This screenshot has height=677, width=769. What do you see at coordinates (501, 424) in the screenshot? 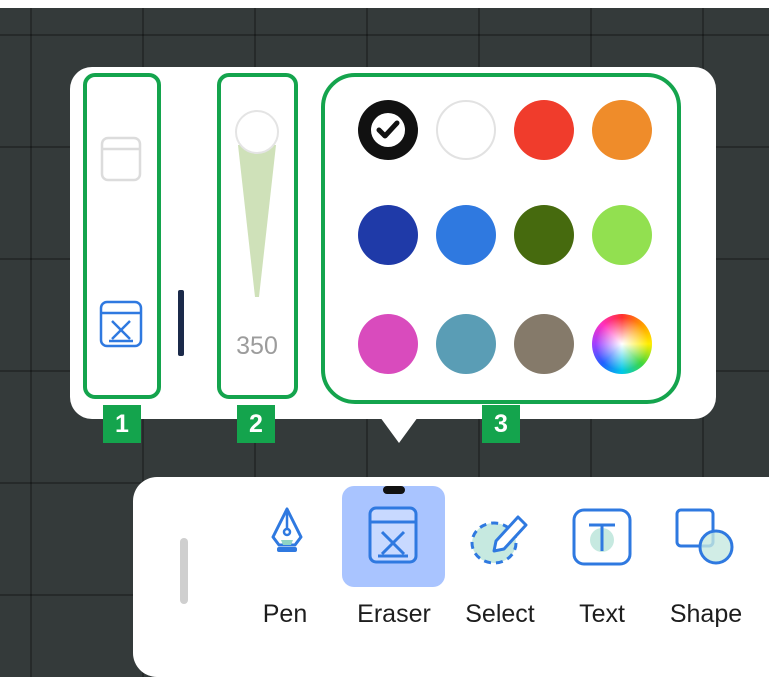
I see `annotation-badge-3: 3` at bounding box center [501, 424].